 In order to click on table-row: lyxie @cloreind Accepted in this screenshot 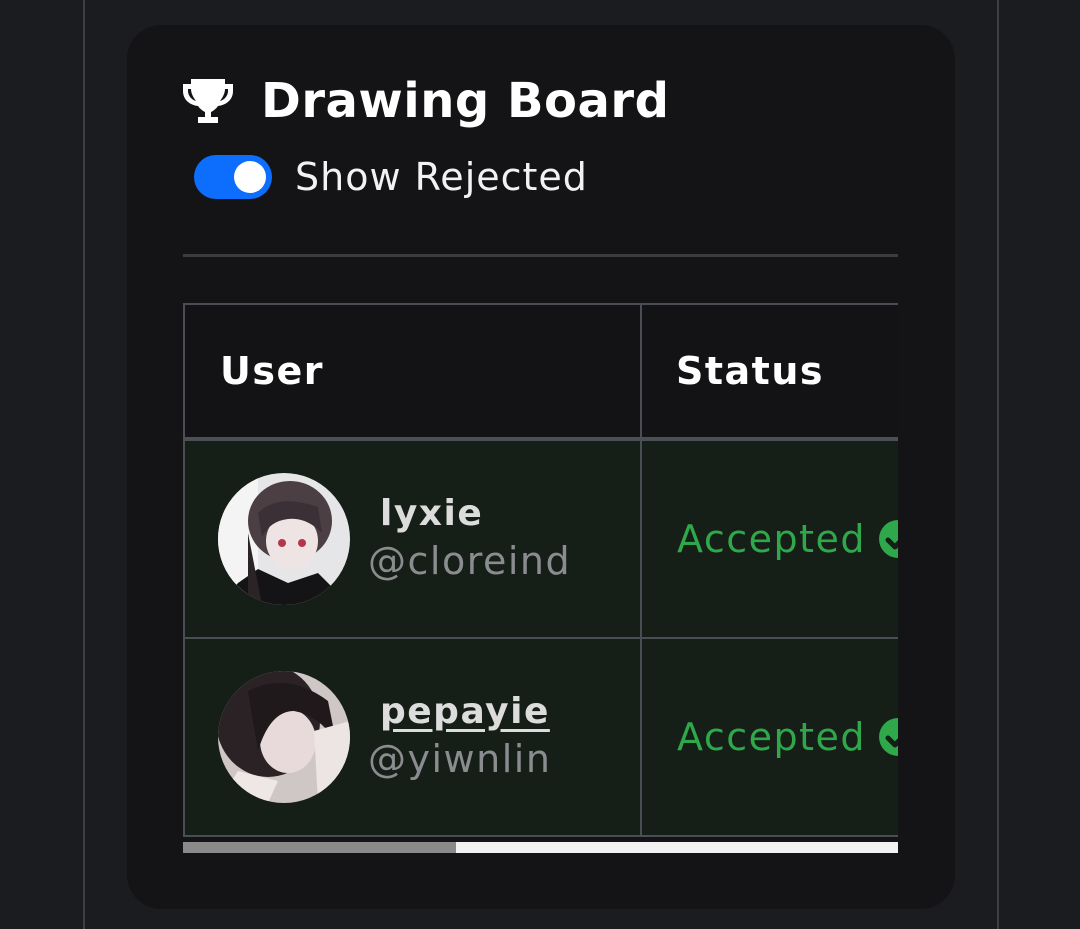, I will do `click(540, 538)`.